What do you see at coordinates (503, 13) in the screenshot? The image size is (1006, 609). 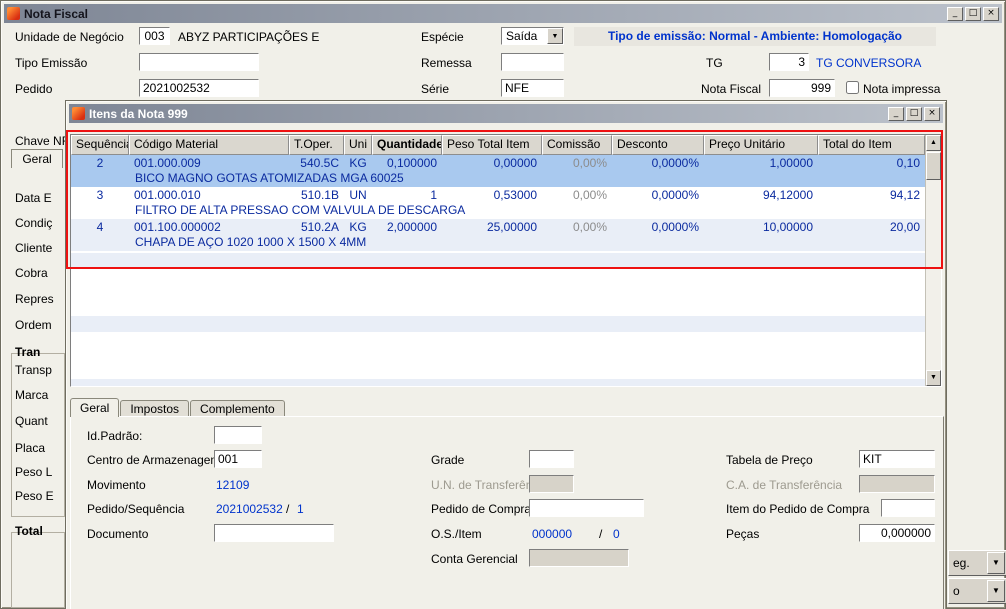 I see `main-titlebar: Nota Fiscal _ □ ×` at bounding box center [503, 13].